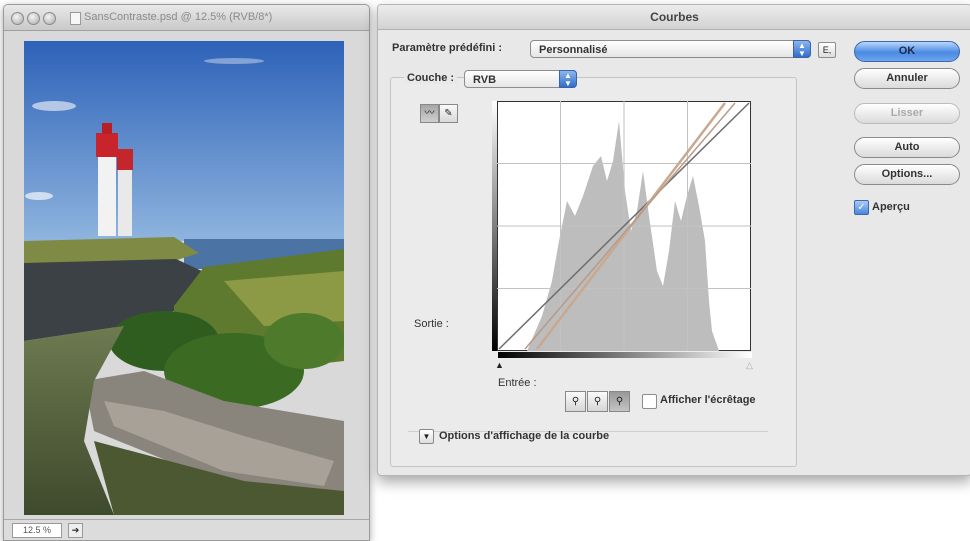 The width and height of the screenshot is (970, 541). What do you see at coordinates (573, 50) in the screenshot?
I see `preset-value: Personnalisé` at bounding box center [573, 50].